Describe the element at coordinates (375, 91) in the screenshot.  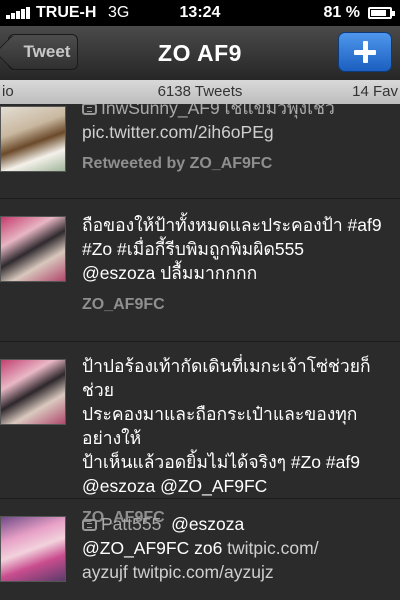
I see `favorites-fragment: 14 Fav` at that location.